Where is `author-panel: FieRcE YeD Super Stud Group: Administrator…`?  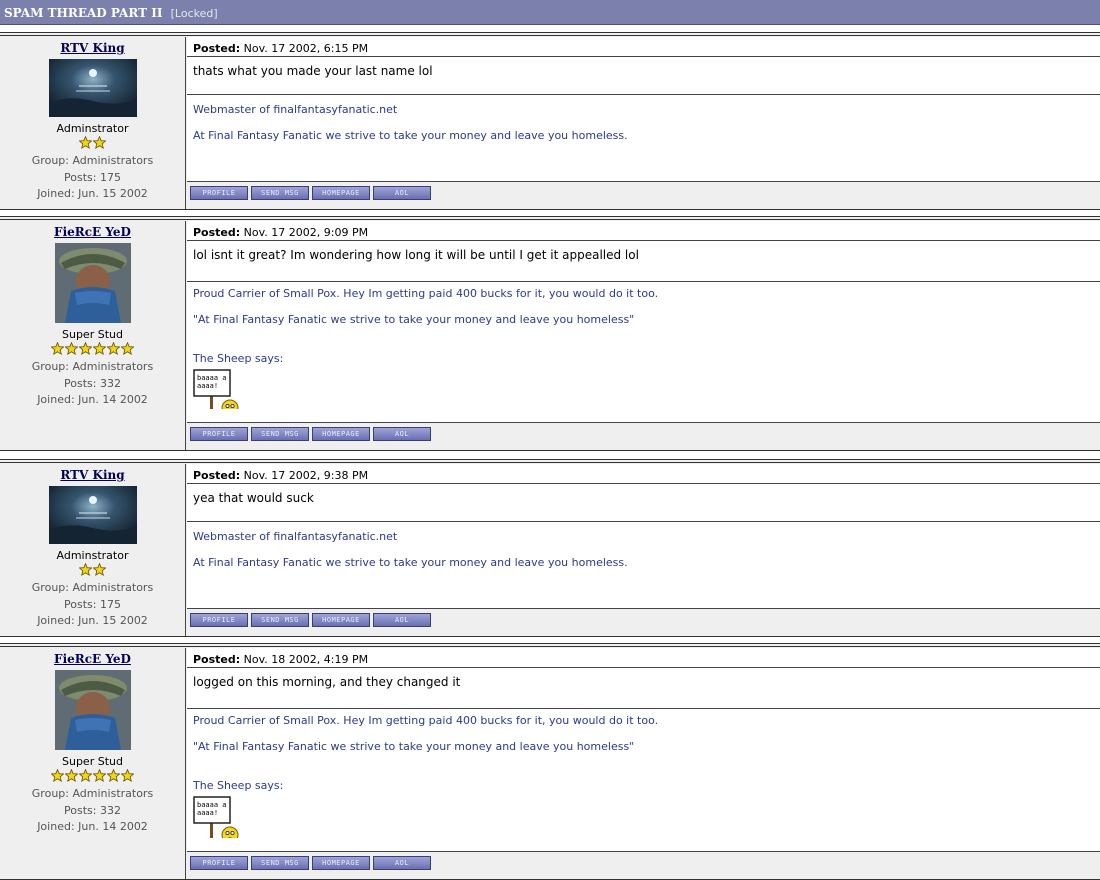
author-panel: FieRcE YeD Super Stud Group: Administrator… is located at coordinates (93, 335).